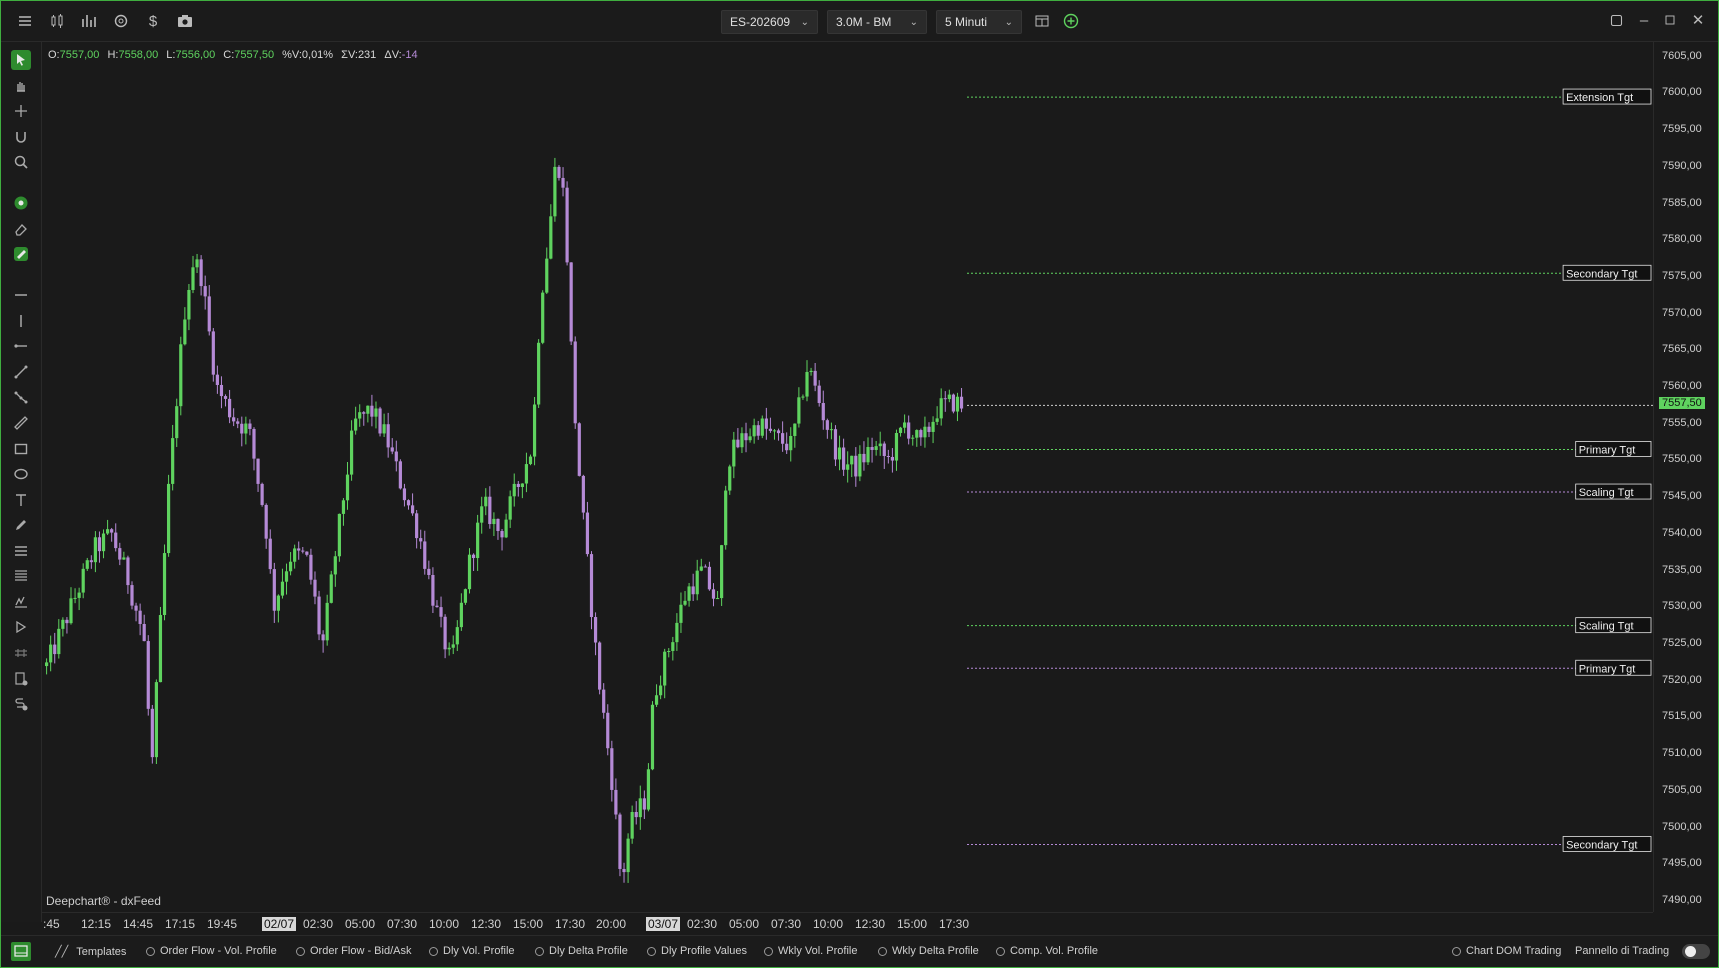 The image size is (1719, 968). I want to click on price-tick-label: 7595,00, so click(1682, 129).